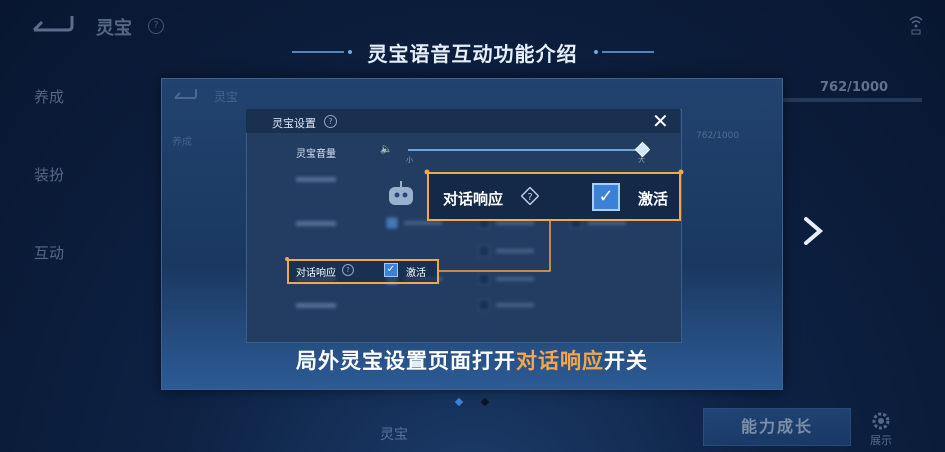  I want to click on caption-highlight: 对话响应, so click(560, 361).